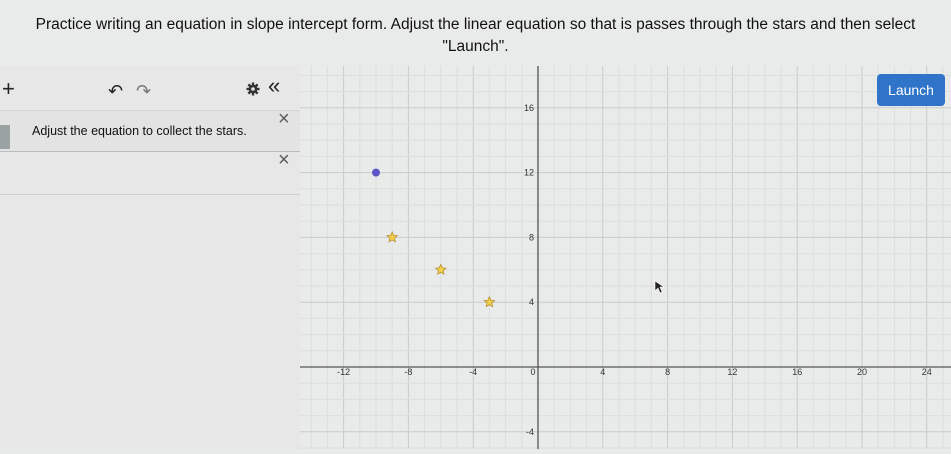 The width and height of the screenshot is (951, 454). Describe the element at coordinates (5, 137) in the screenshot. I see `expression-tab` at that location.